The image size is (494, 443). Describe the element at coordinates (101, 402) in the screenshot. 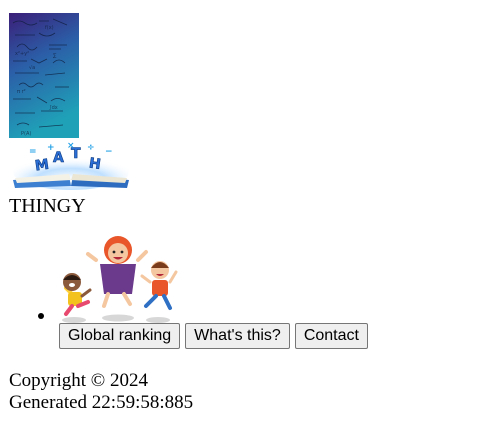

I see `generated-timestamp: Generated 22:59:58:885` at that location.